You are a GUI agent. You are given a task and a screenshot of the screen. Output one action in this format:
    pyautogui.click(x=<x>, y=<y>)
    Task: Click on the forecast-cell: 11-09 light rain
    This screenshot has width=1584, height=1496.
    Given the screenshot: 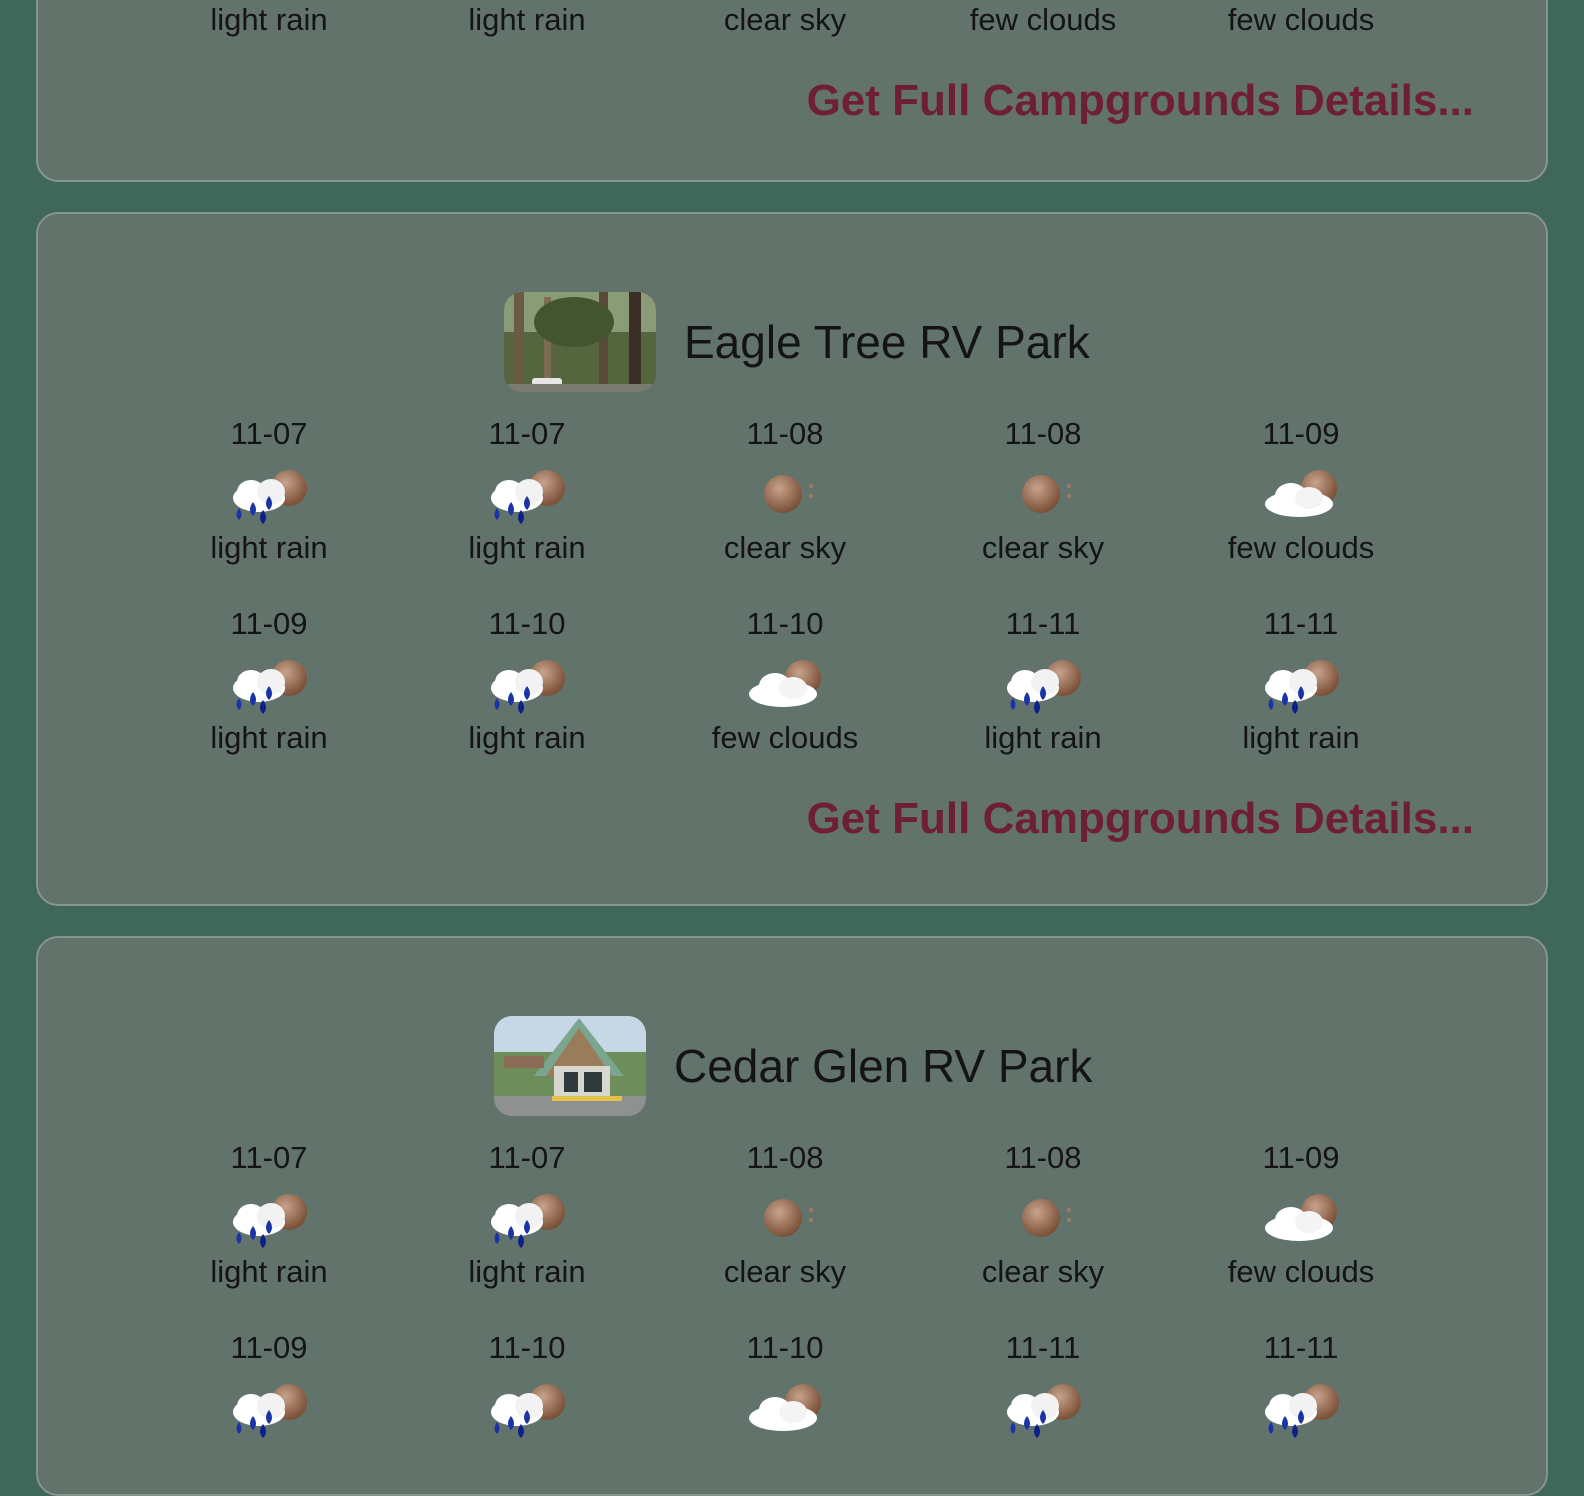 What is the action you would take?
    pyautogui.click(x=269, y=681)
    